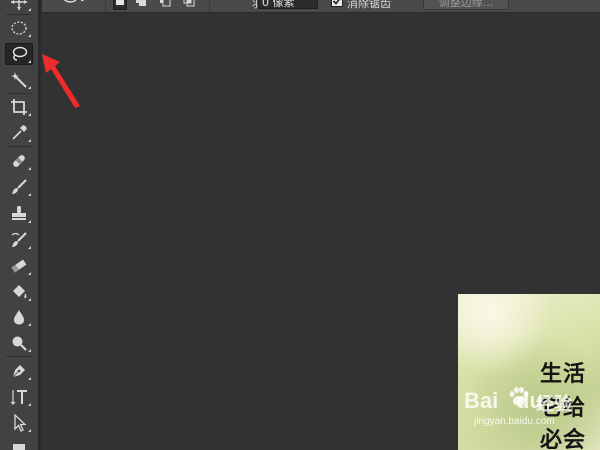 The image size is (600, 450). I want to click on type-tool, so click(19, 397).